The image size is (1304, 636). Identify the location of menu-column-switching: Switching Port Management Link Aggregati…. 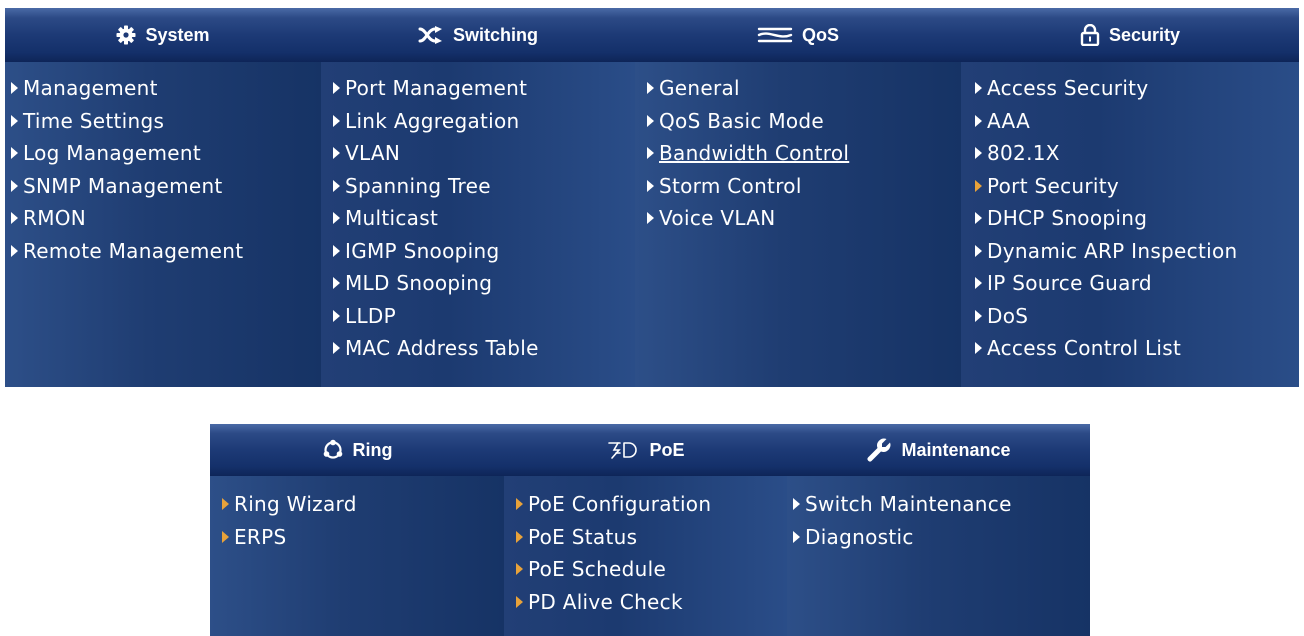
(478, 197).